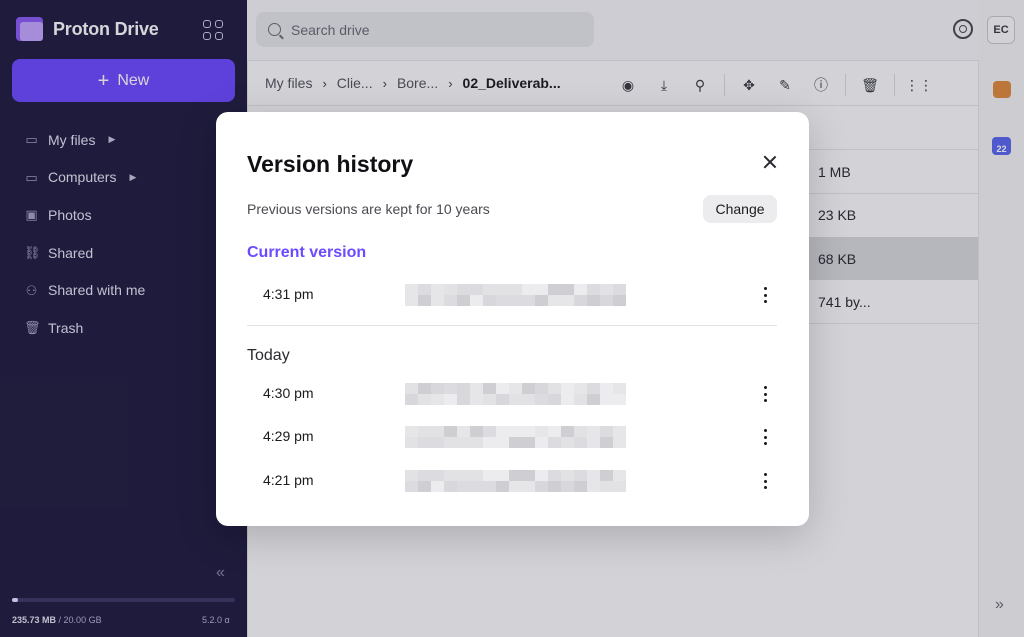 The width and height of the screenshot is (1024, 637). I want to click on version-row: 4:30 pm, so click(521, 394).